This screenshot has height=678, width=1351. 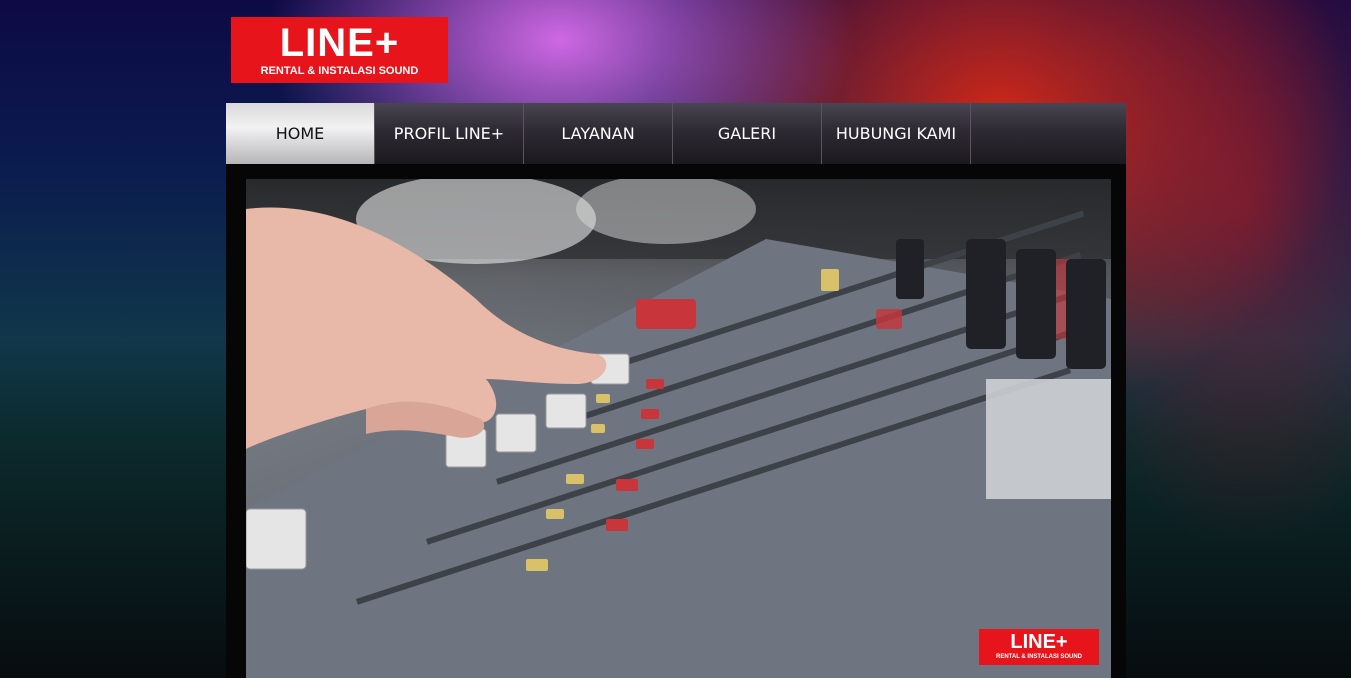 What do you see at coordinates (747, 133) in the screenshot?
I see `nav-item-galeri: GALERI` at bounding box center [747, 133].